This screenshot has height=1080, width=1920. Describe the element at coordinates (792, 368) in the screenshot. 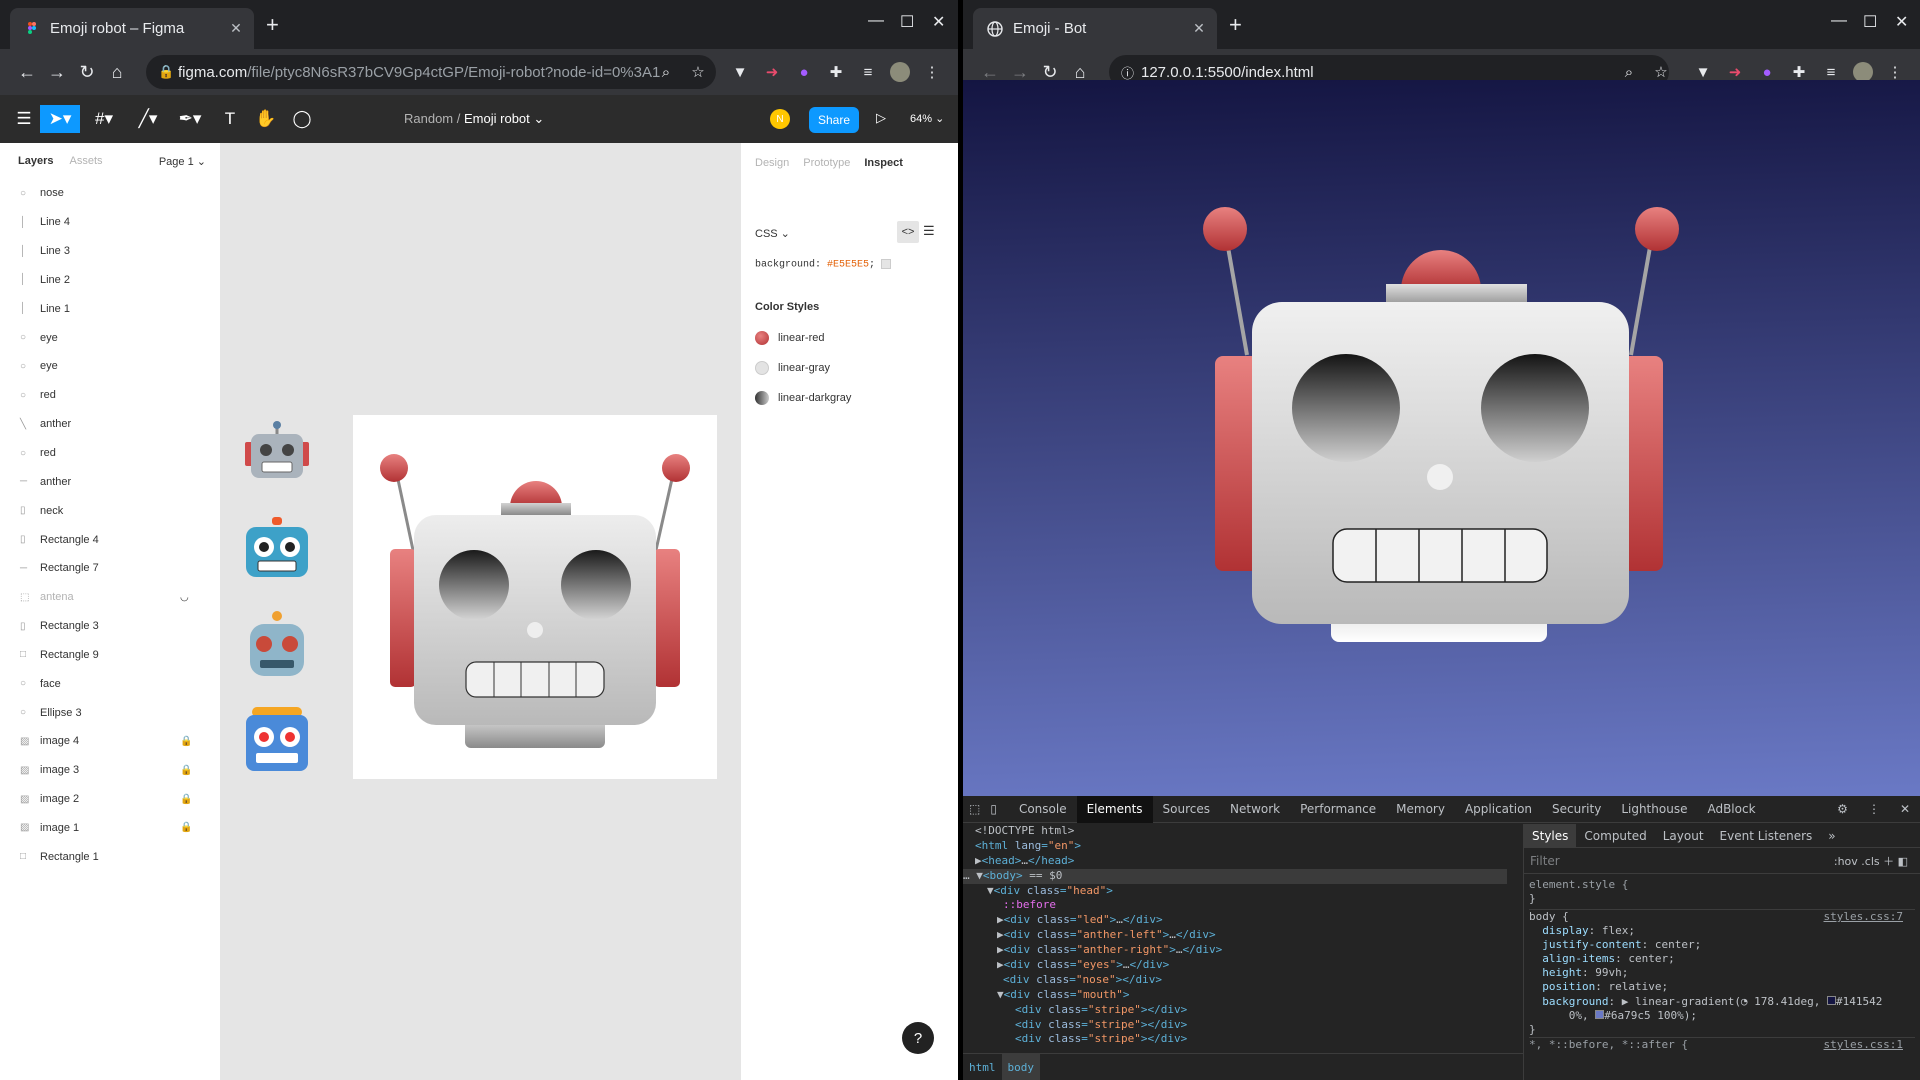

I see `color-style-item: linear-gray` at that location.